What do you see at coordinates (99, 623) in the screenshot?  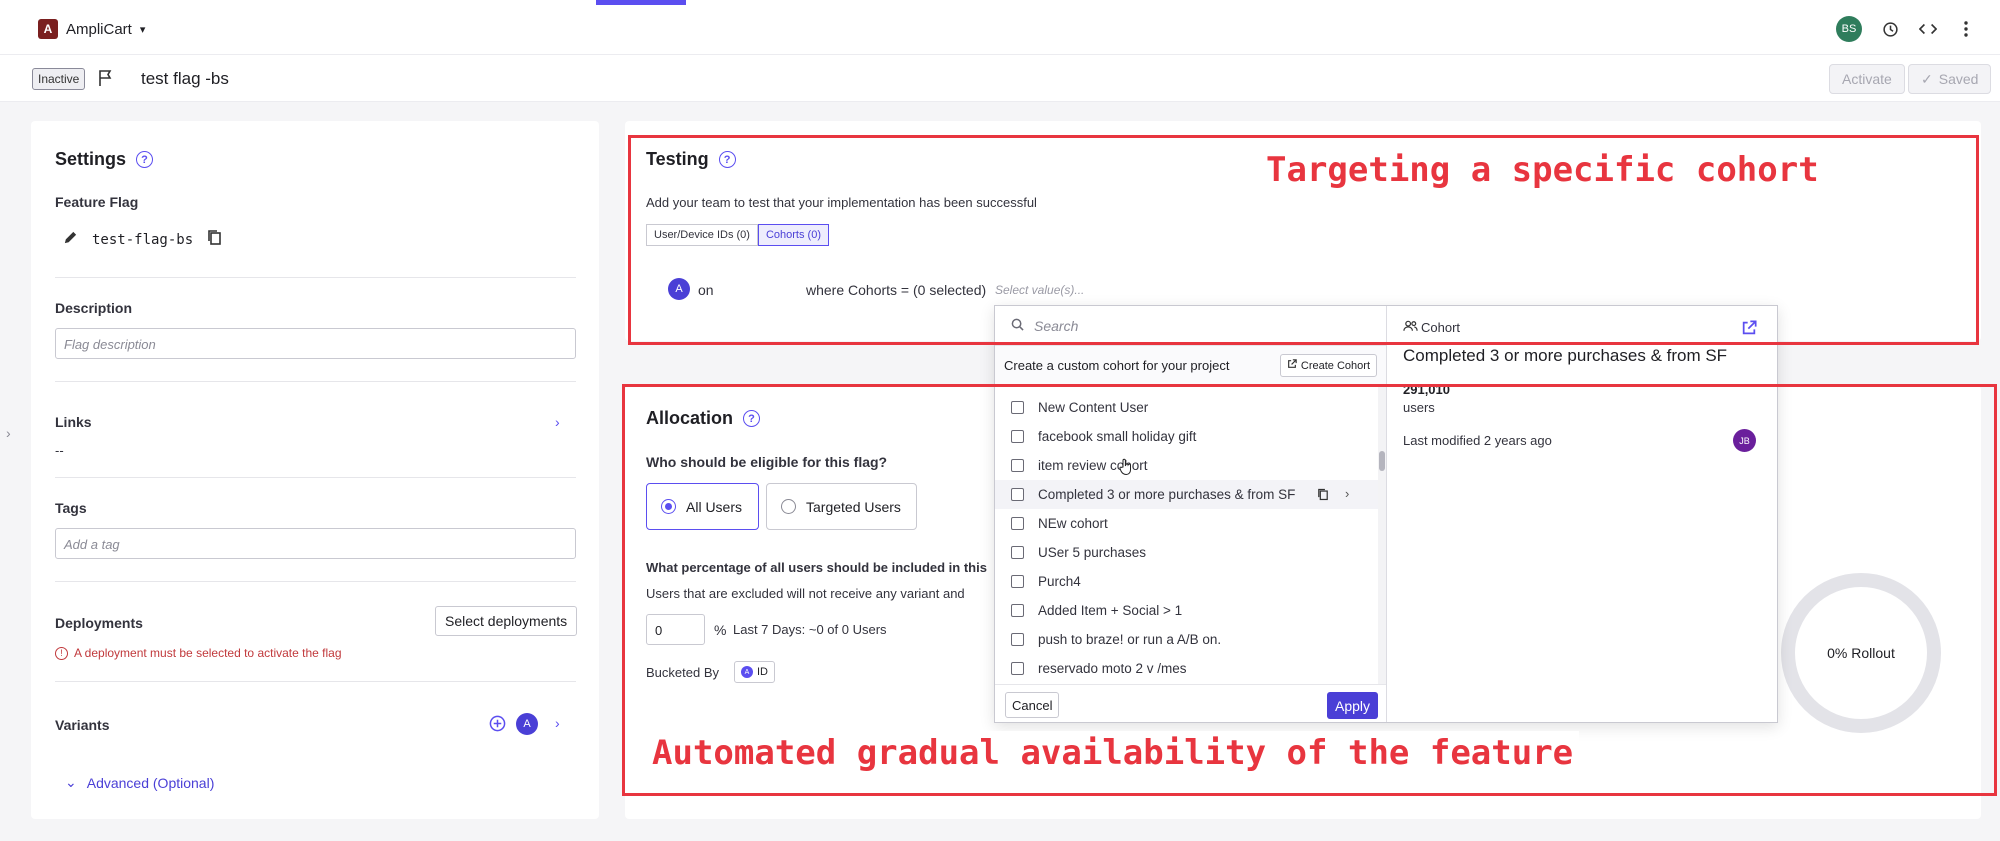 I see `deployments-label: Deployments` at bounding box center [99, 623].